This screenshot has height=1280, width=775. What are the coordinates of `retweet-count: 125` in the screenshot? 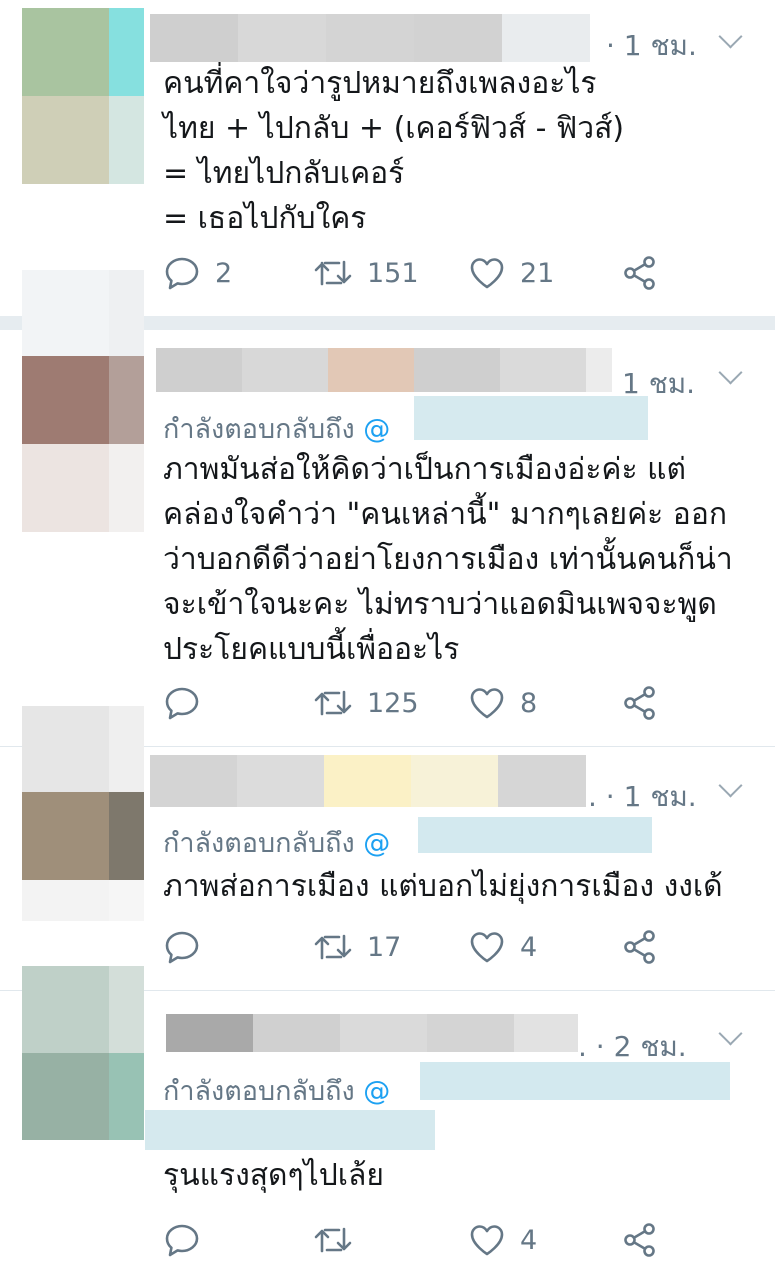 It's located at (393, 703).